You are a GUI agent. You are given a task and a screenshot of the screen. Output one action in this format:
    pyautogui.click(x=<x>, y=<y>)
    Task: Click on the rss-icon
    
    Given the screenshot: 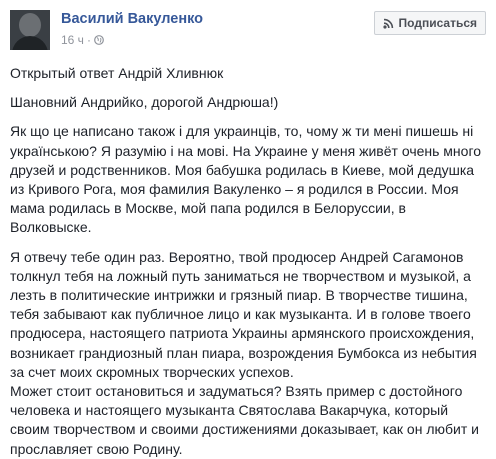 What is the action you would take?
    pyautogui.click(x=387, y=23)
    